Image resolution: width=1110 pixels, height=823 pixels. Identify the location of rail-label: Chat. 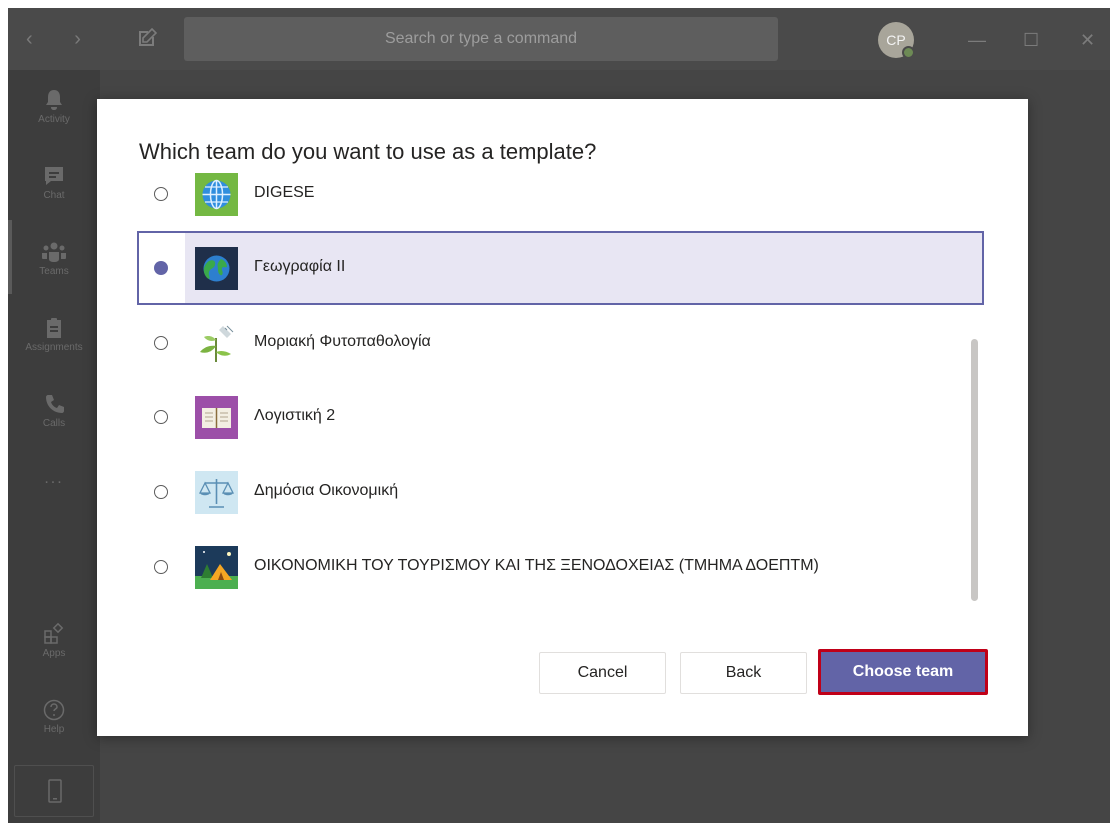
(54, 195).